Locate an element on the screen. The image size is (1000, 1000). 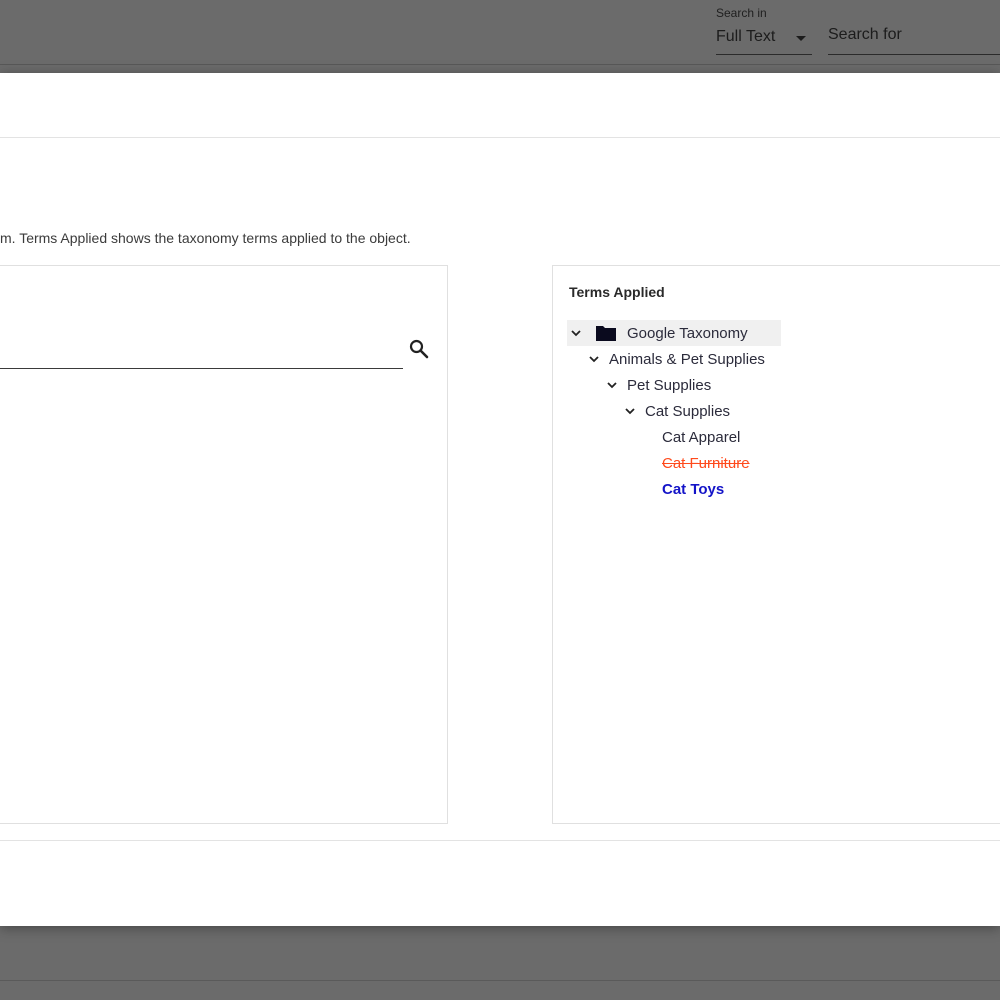
tree-node-label-added: Cat Toys is located at coordinates (693, 489).